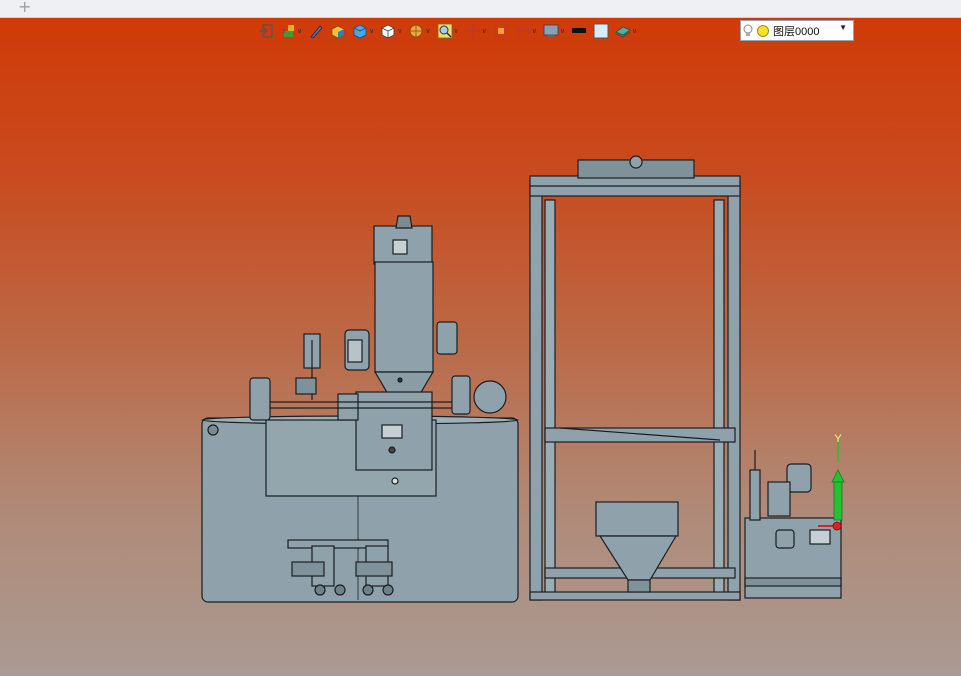 The height and width of the screenshot is (676, 961). What do you see at coordinates (793, 524) in the screenshot?
I see `dosing-pump-unit` at bounding box center [793, 524].